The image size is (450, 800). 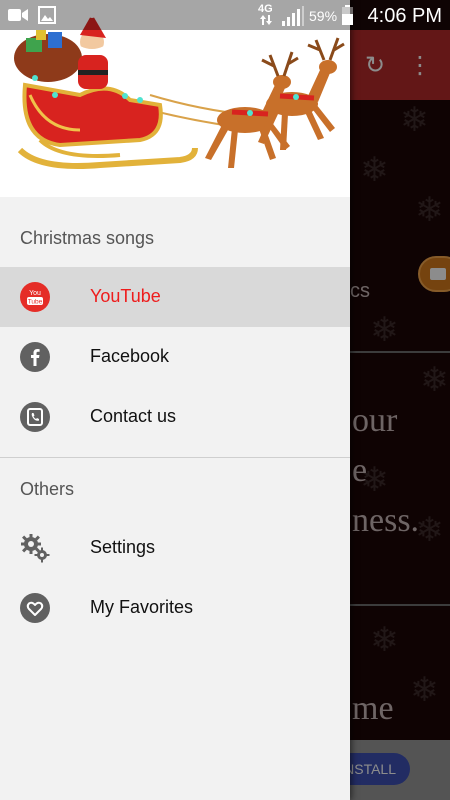 What do you see at coordinates (266, 20) in the screenshot?
I see `data-arrows-icon` at bounding box center [266, 20].